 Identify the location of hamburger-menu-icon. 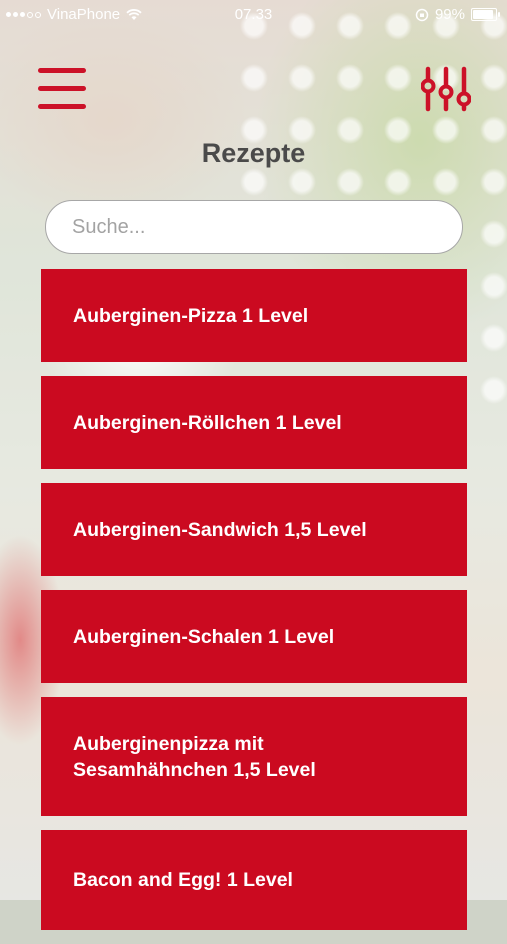
(62, 70).